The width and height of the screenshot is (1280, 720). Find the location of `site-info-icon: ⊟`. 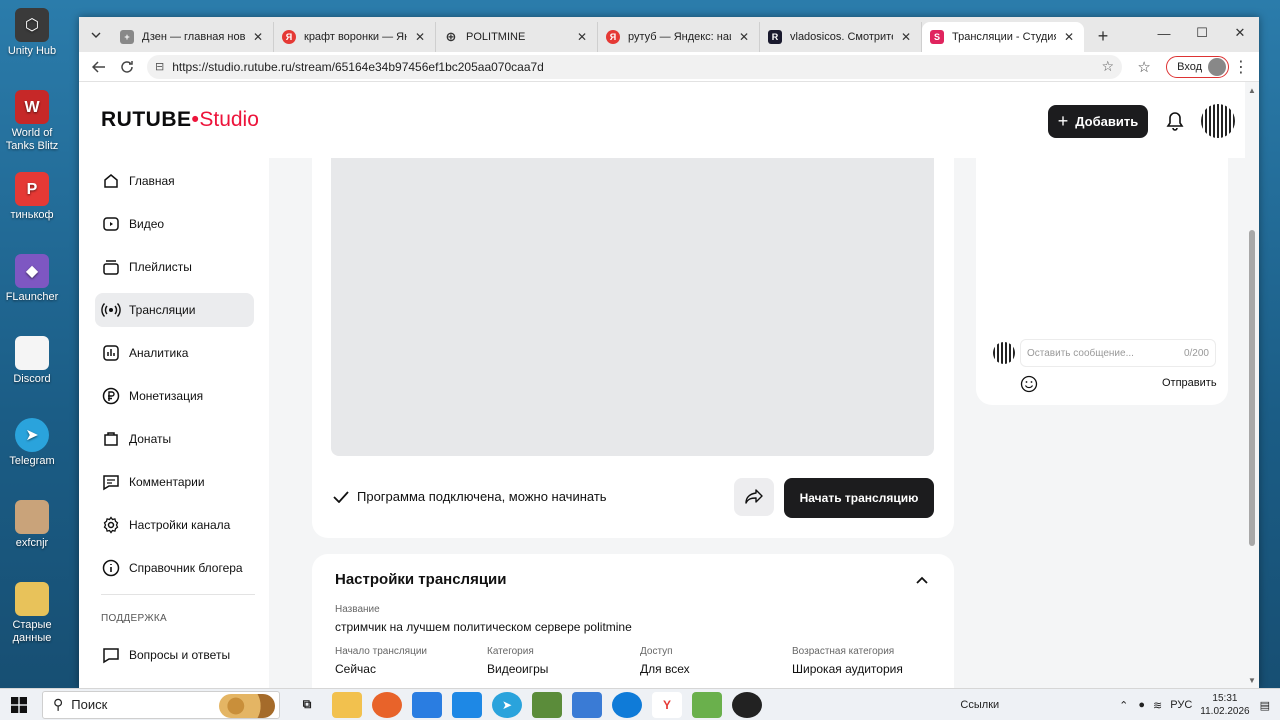

site-info-icon: ⊟ is located at coordinates (159, 66).